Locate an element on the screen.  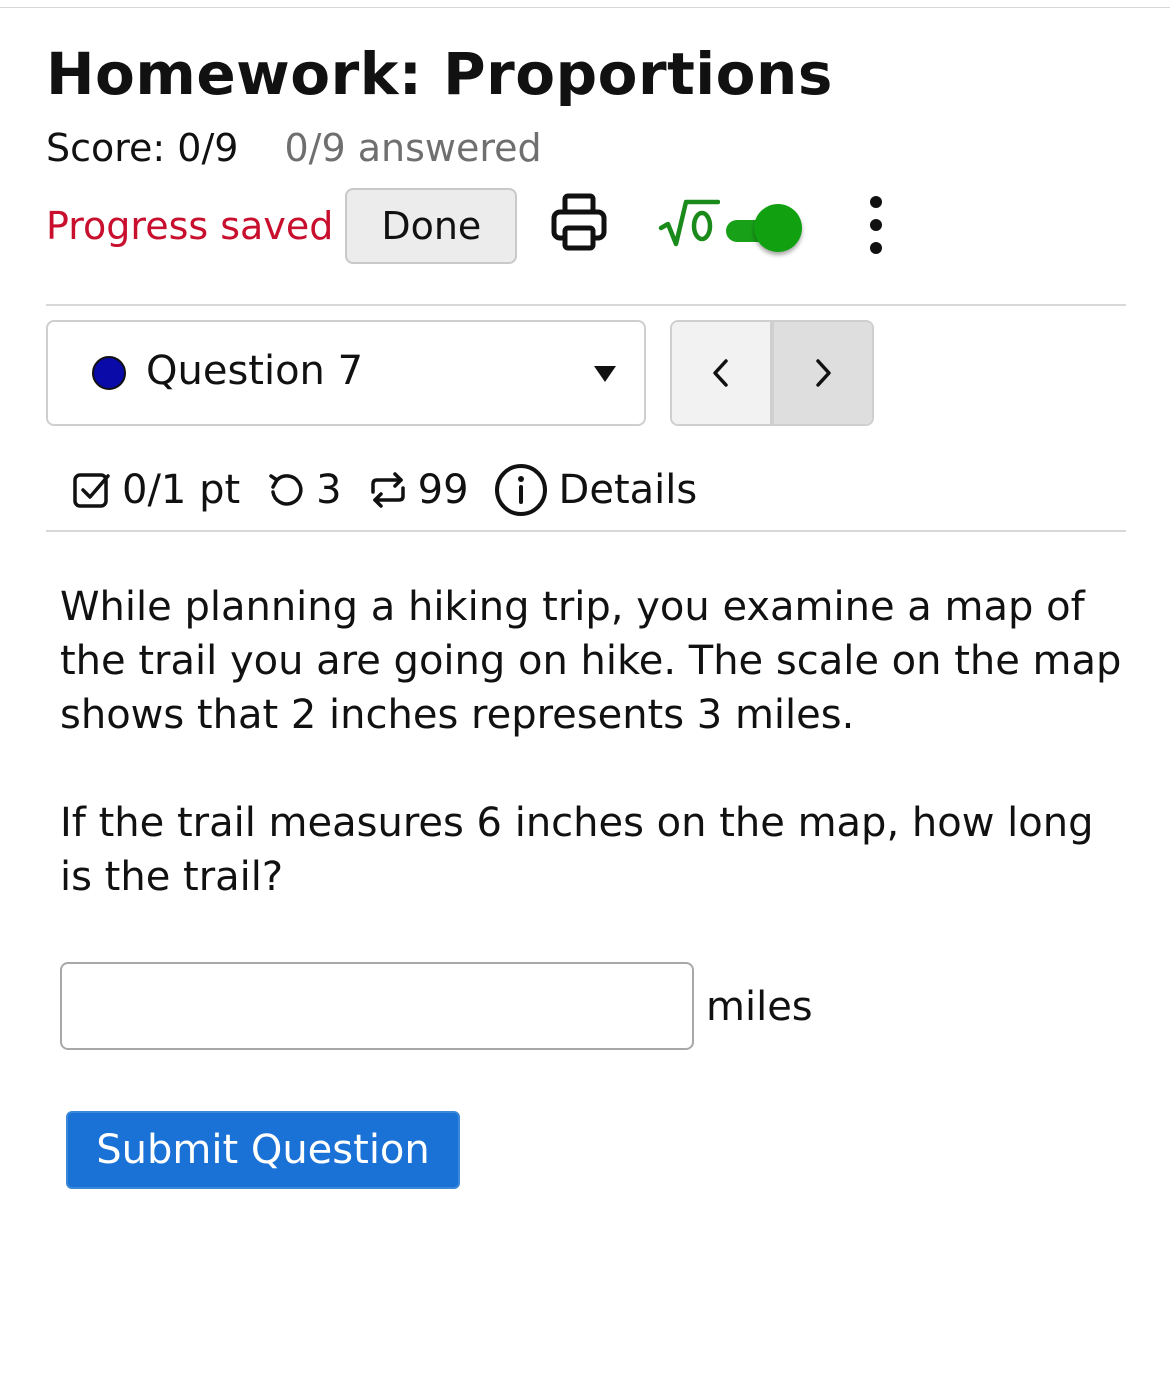
details-toggle: Details is located at coordinates (595, 490).